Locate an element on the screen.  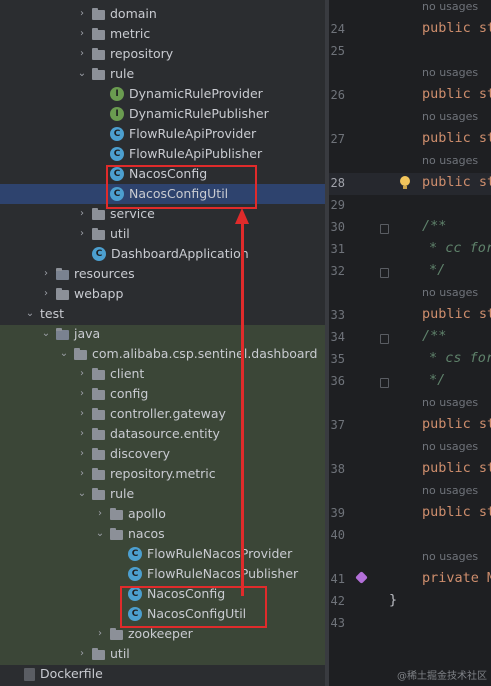
code-line: * cs for is located at coordinates (460, 358).